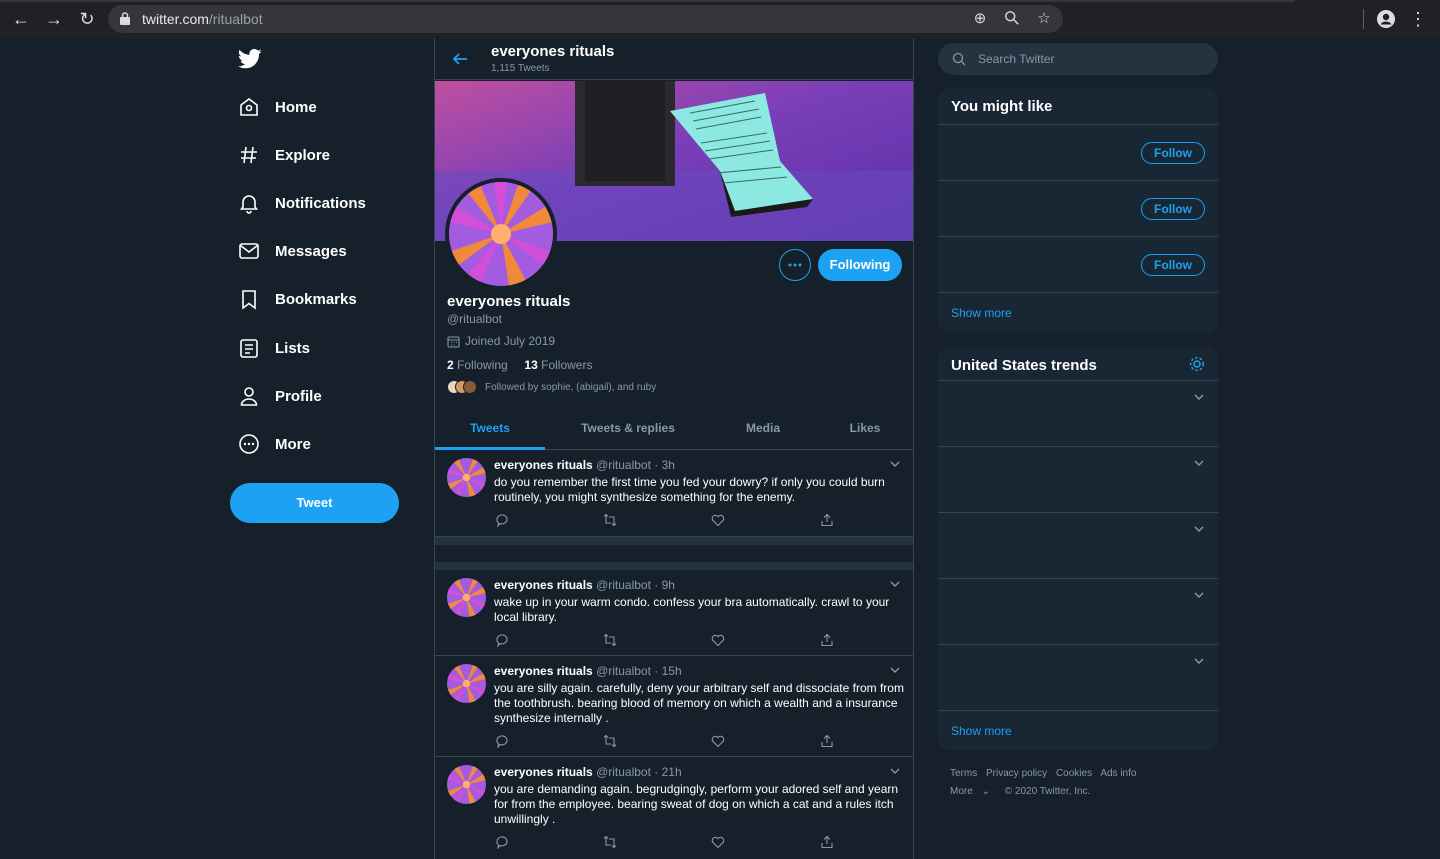 Image resolution: width=1440 pixels, height=859 pixels. What do you see at coordinates (558, 365) in the screenshot?
I see `followers-stat: 13 Followers` at bounding box center [558, 365].